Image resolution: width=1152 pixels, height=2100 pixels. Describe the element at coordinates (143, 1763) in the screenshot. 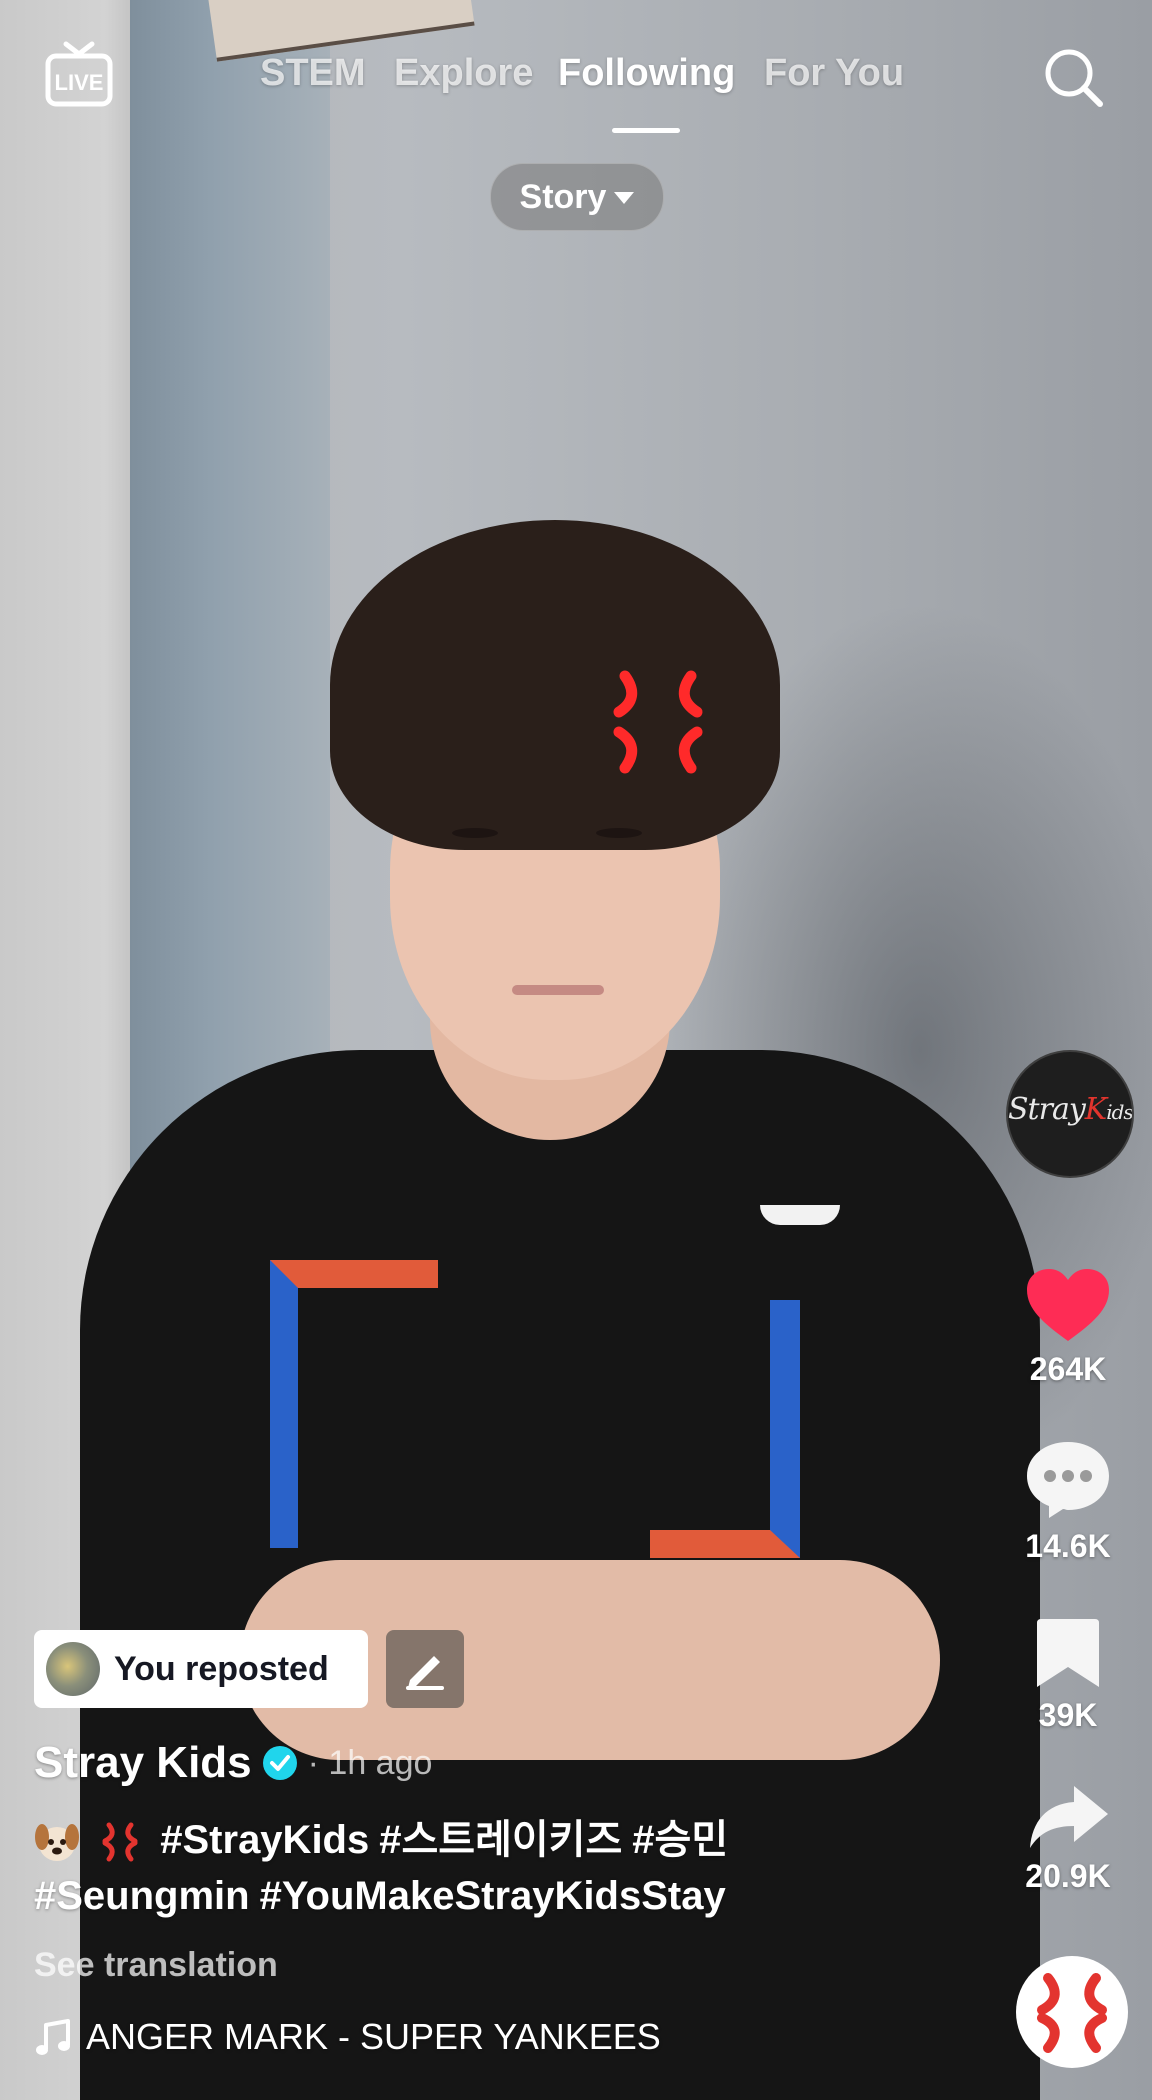

I see `author-name: Stray Kids` at that location.